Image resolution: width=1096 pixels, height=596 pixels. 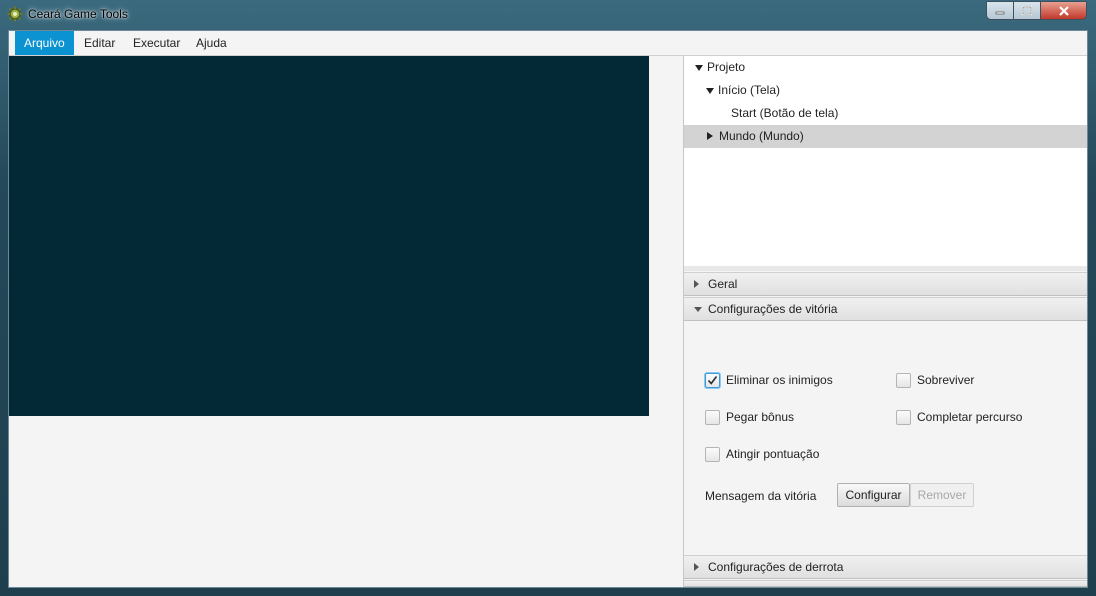 What do you see at coordinates (873, 495) in the screenshot?
I see `configure-button: Configurar` at bounding box center [873, 495].